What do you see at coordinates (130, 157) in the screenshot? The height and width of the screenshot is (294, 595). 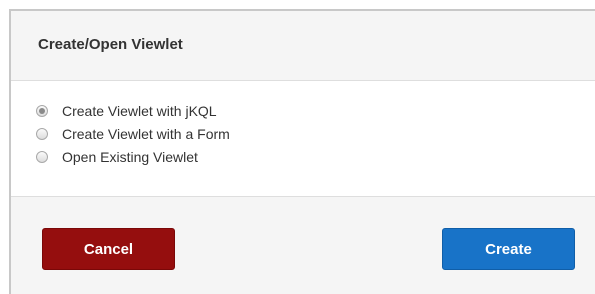 I see `option-label: Open Existing Viewlet` at bounding box center [130, 157].